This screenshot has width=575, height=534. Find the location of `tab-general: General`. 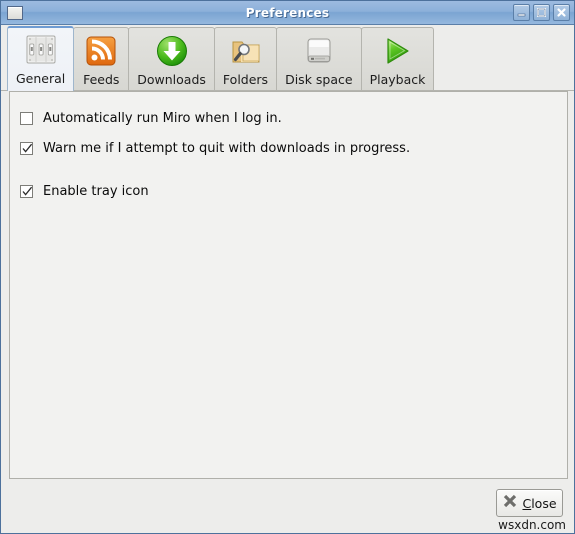

tab-general: General is located at coordinates (41, 58).